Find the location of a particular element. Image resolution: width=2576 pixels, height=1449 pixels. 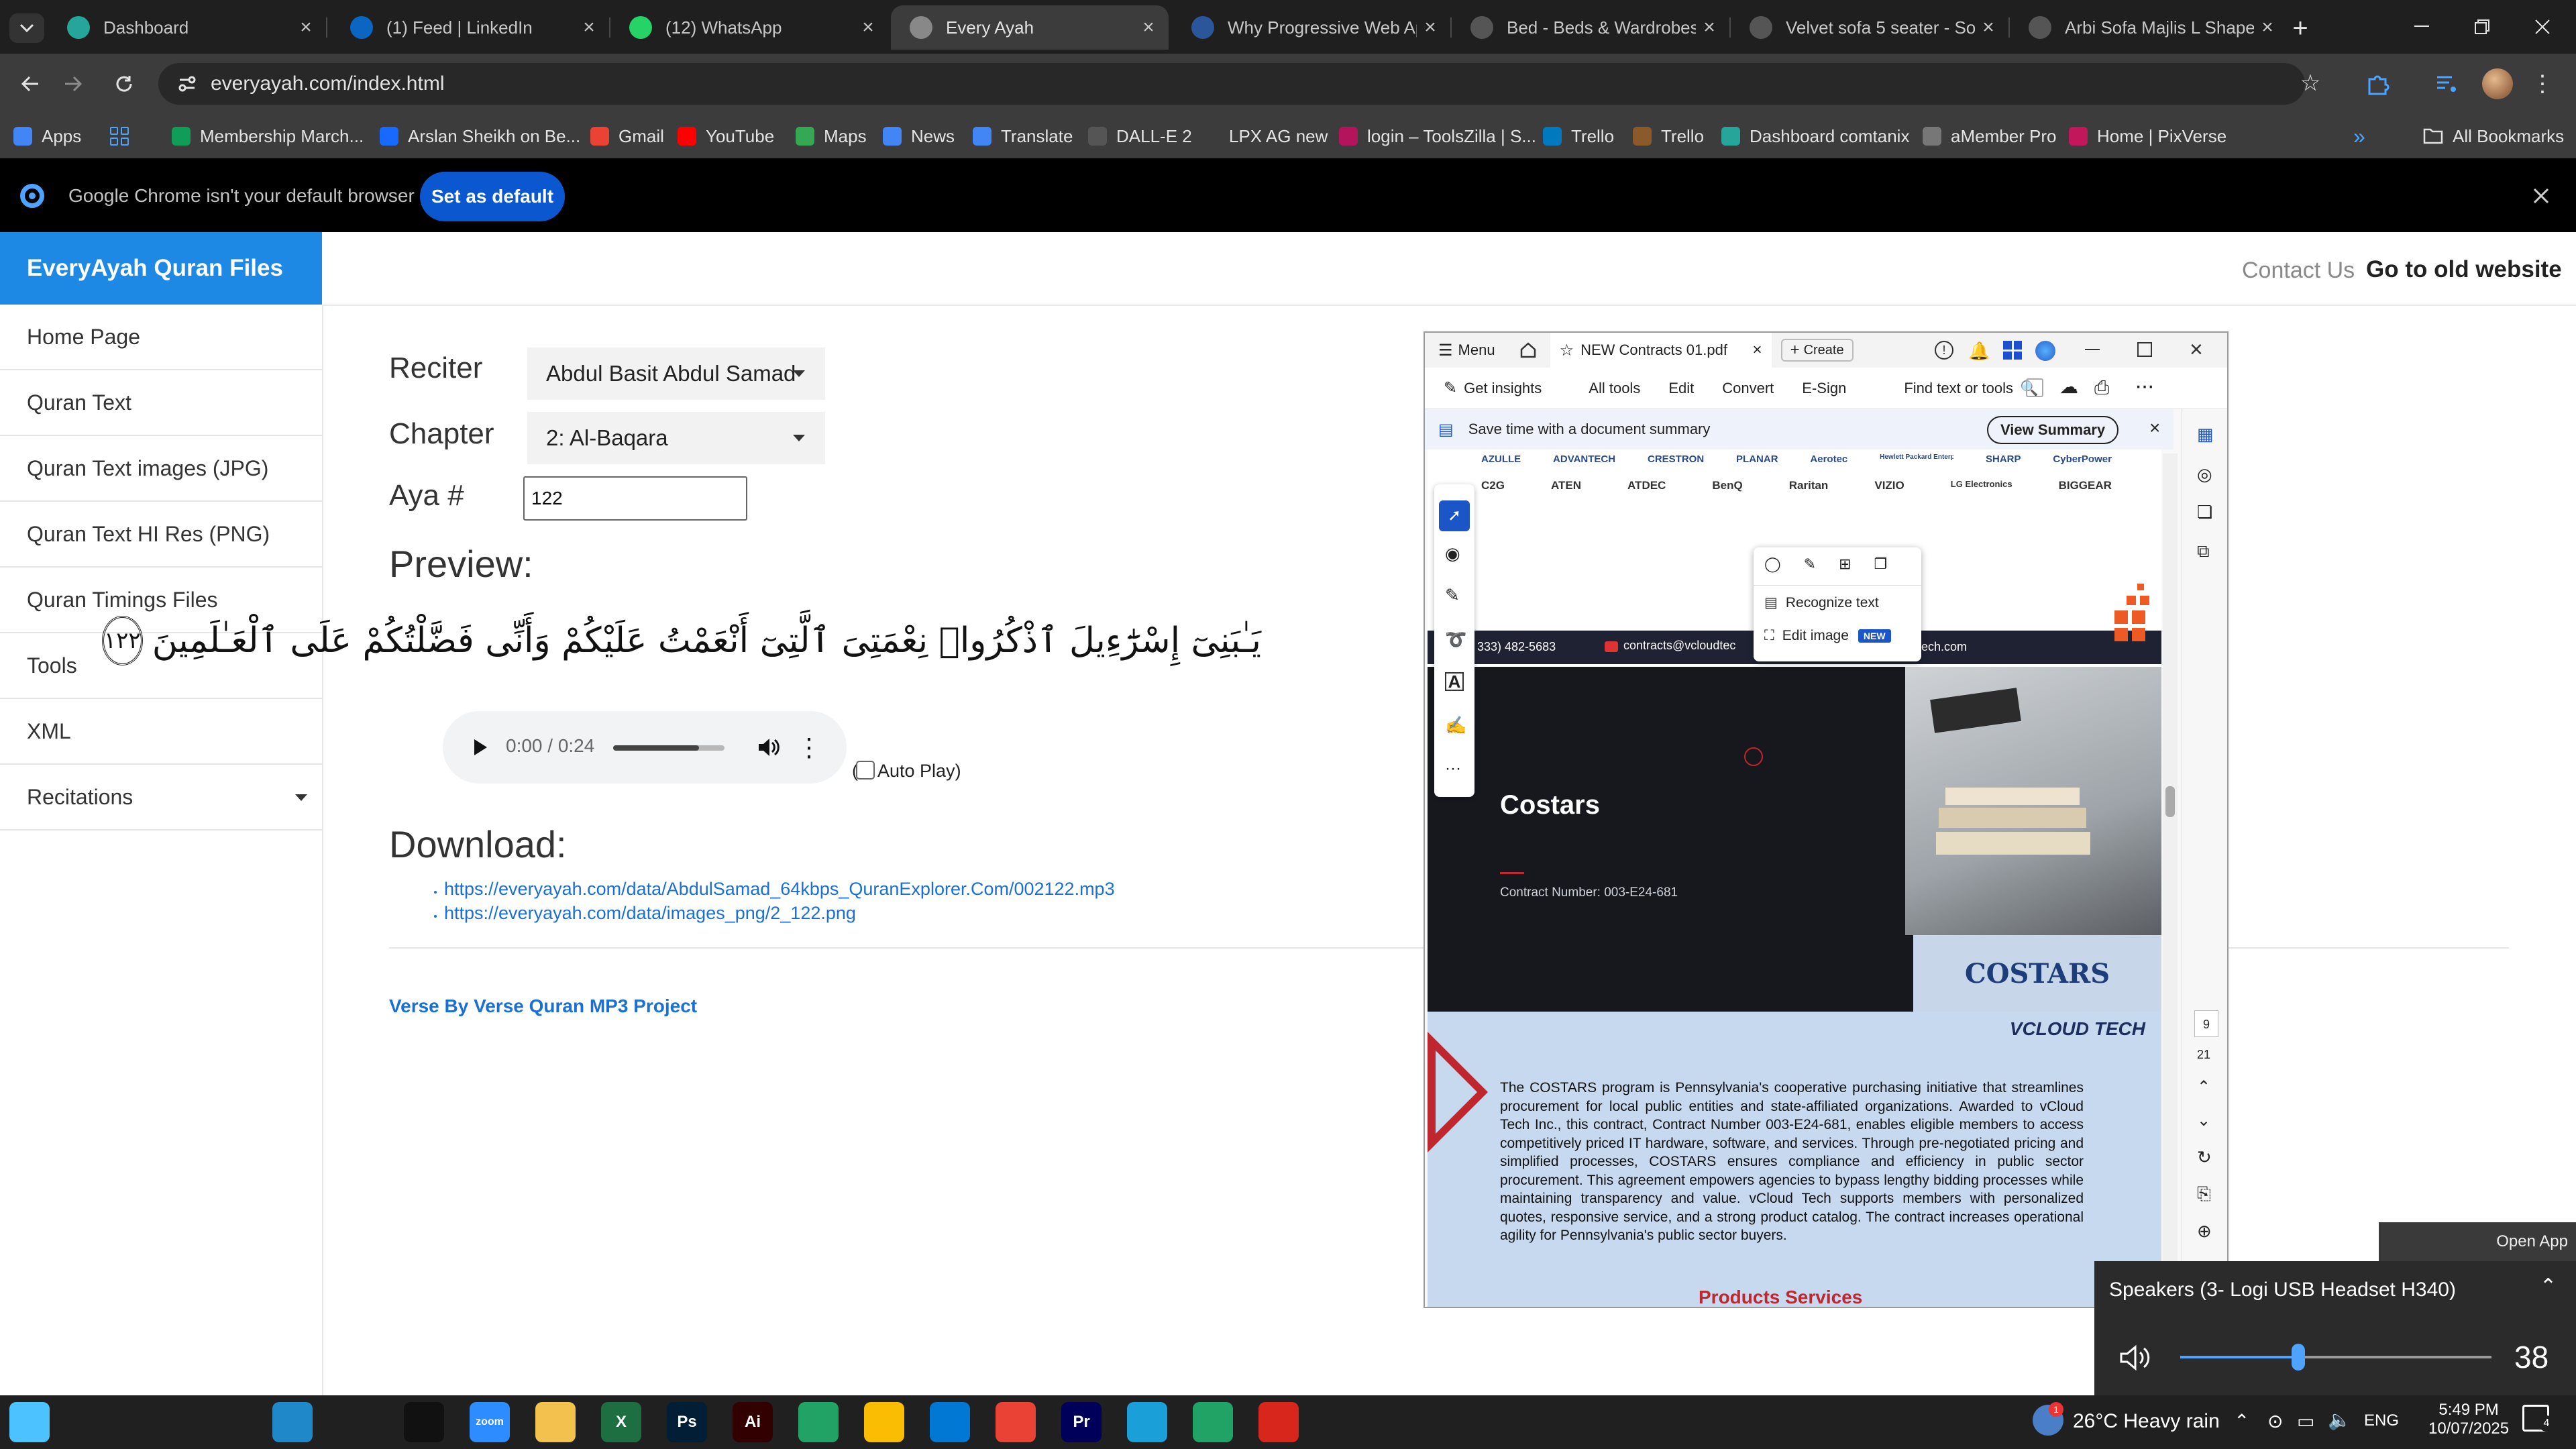

bookmark-3: Gmail is located at coordinates (627, 136).